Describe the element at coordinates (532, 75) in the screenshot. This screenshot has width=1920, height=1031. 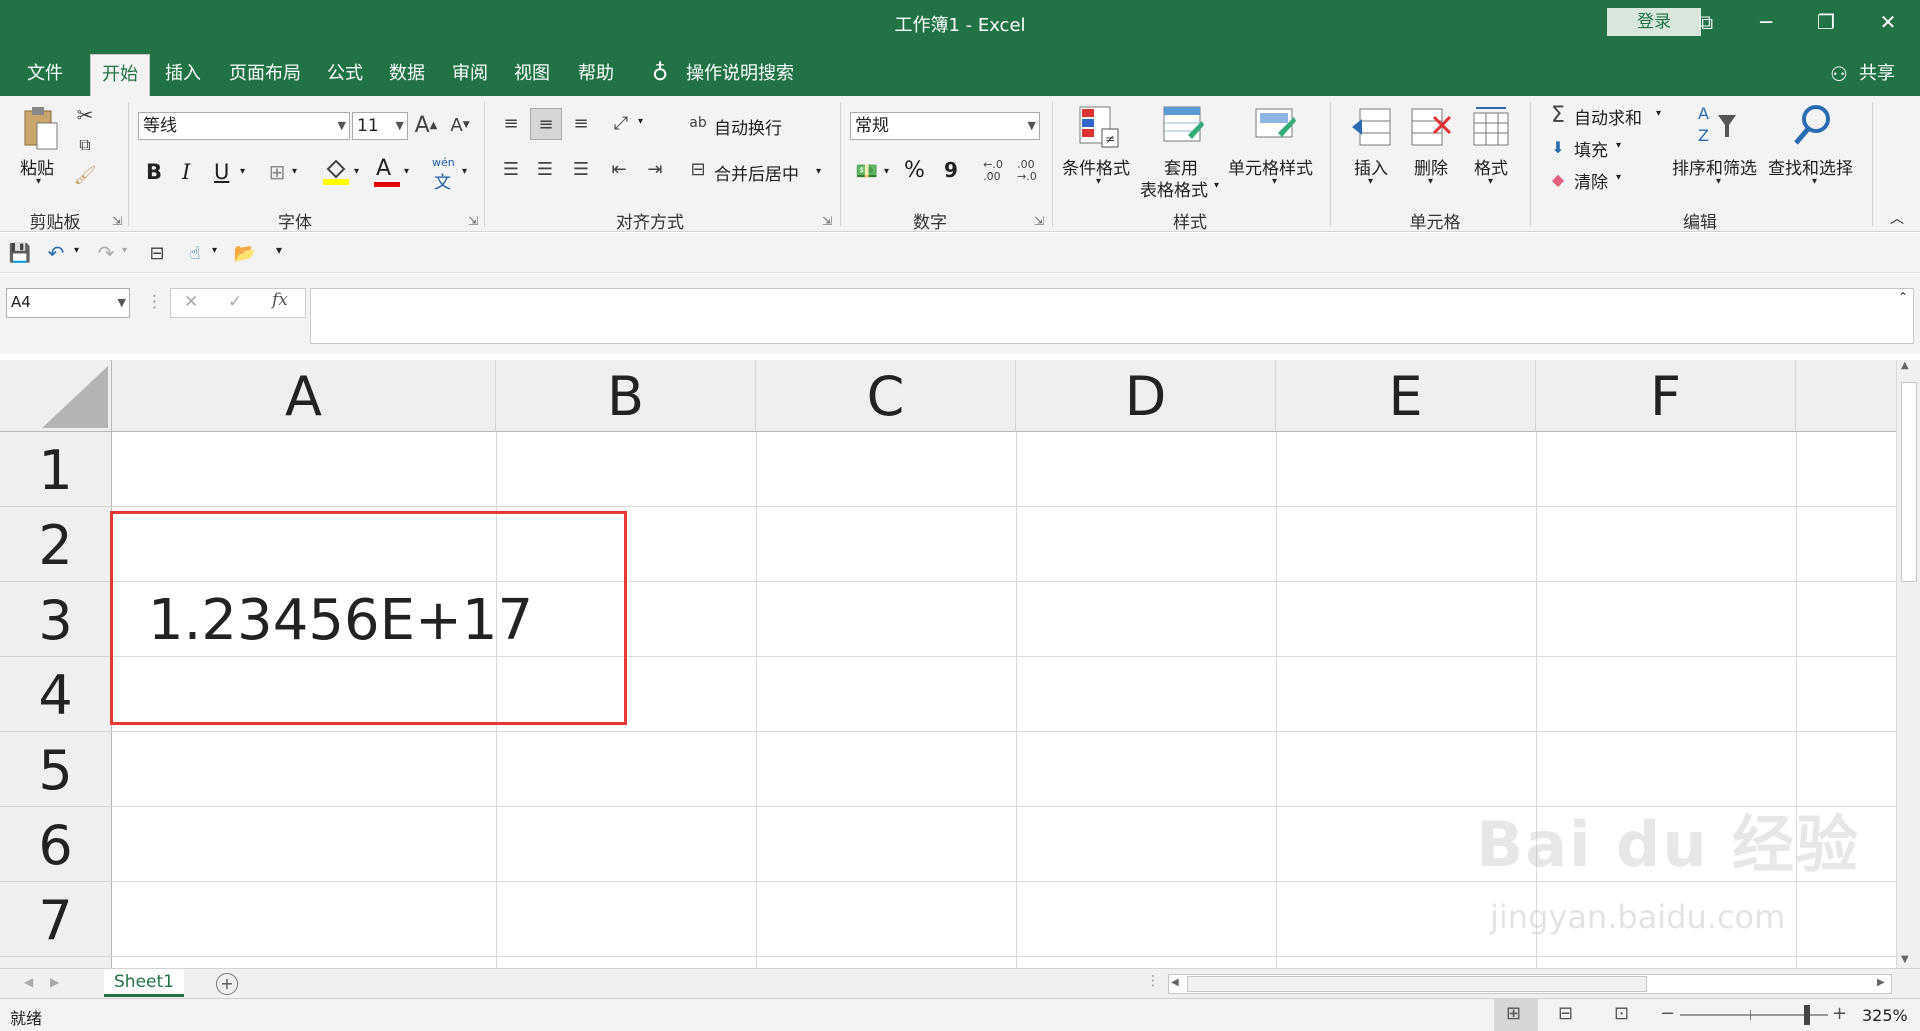
I see `tab-view: 视图` at that location.